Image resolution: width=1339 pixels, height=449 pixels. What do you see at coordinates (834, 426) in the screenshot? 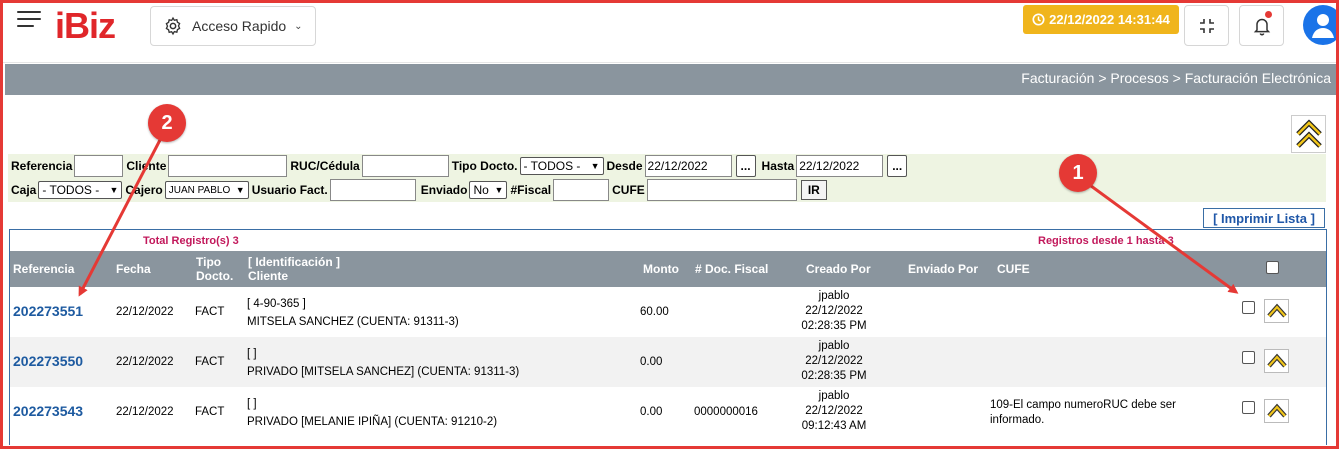
I see `row-creado-time: 09:12:43 AM` at bounding box center [834, 426].